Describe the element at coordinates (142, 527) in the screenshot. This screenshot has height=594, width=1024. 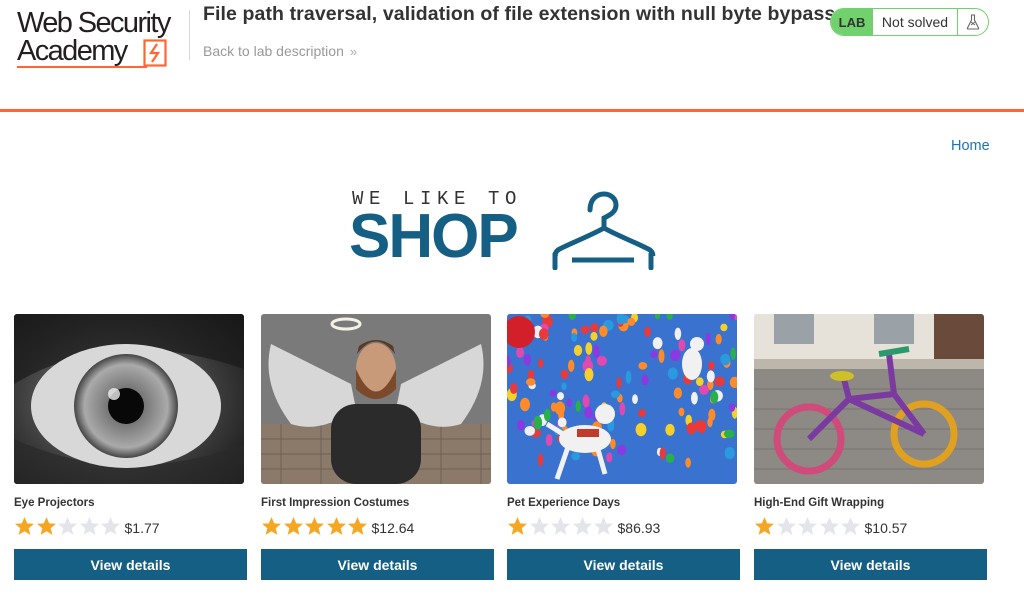
I see `product-price: $1.77` at that location.